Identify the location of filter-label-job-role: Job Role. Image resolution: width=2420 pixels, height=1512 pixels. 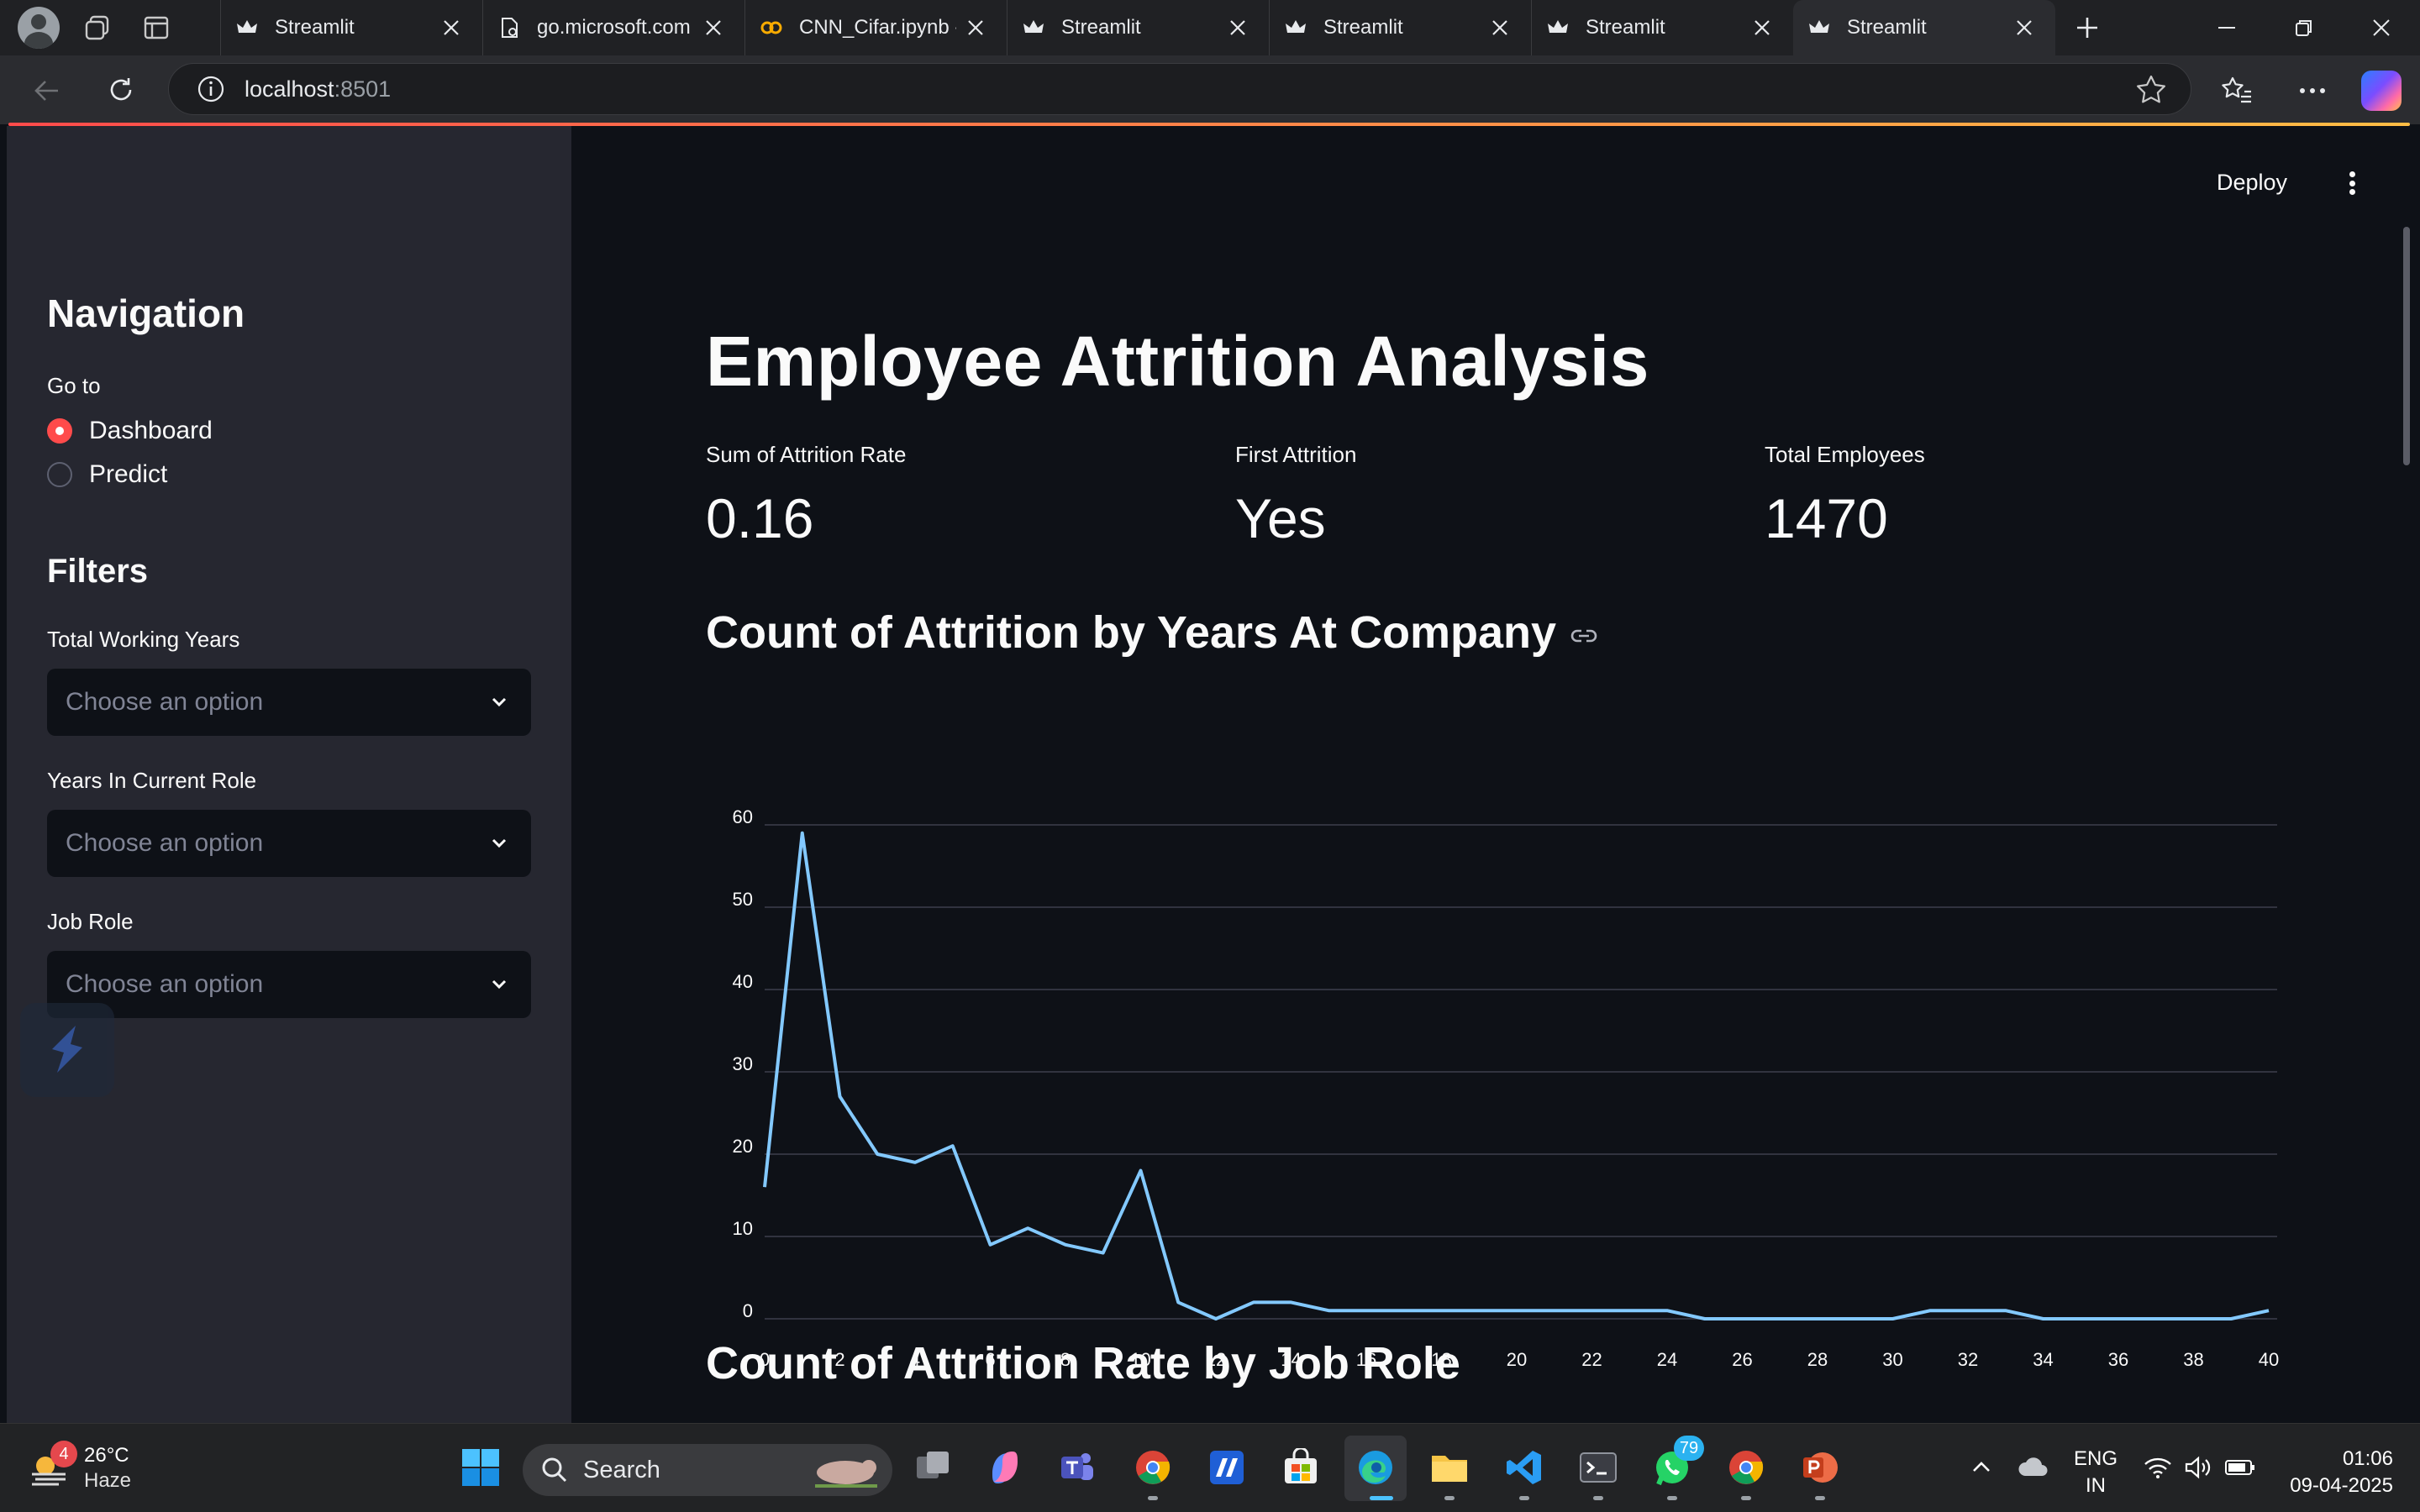
(90, 921).